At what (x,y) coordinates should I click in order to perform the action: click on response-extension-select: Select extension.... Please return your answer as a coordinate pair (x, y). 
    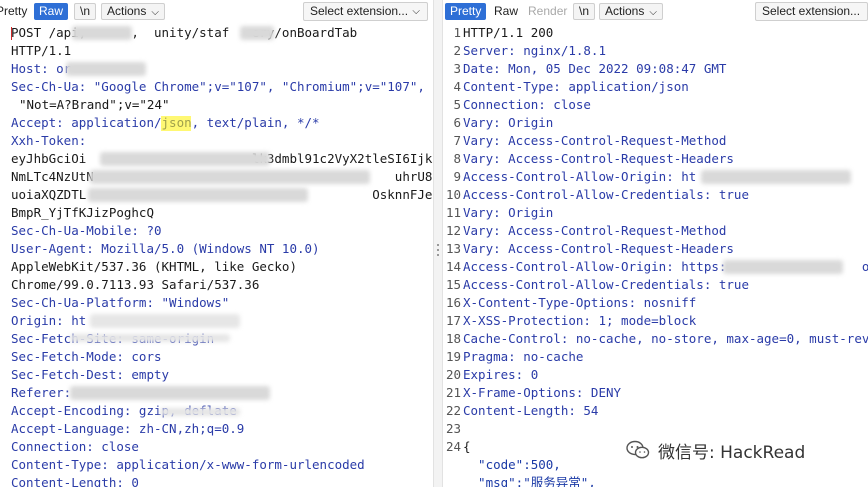
    Looking at the image, I should click on (811, 11).